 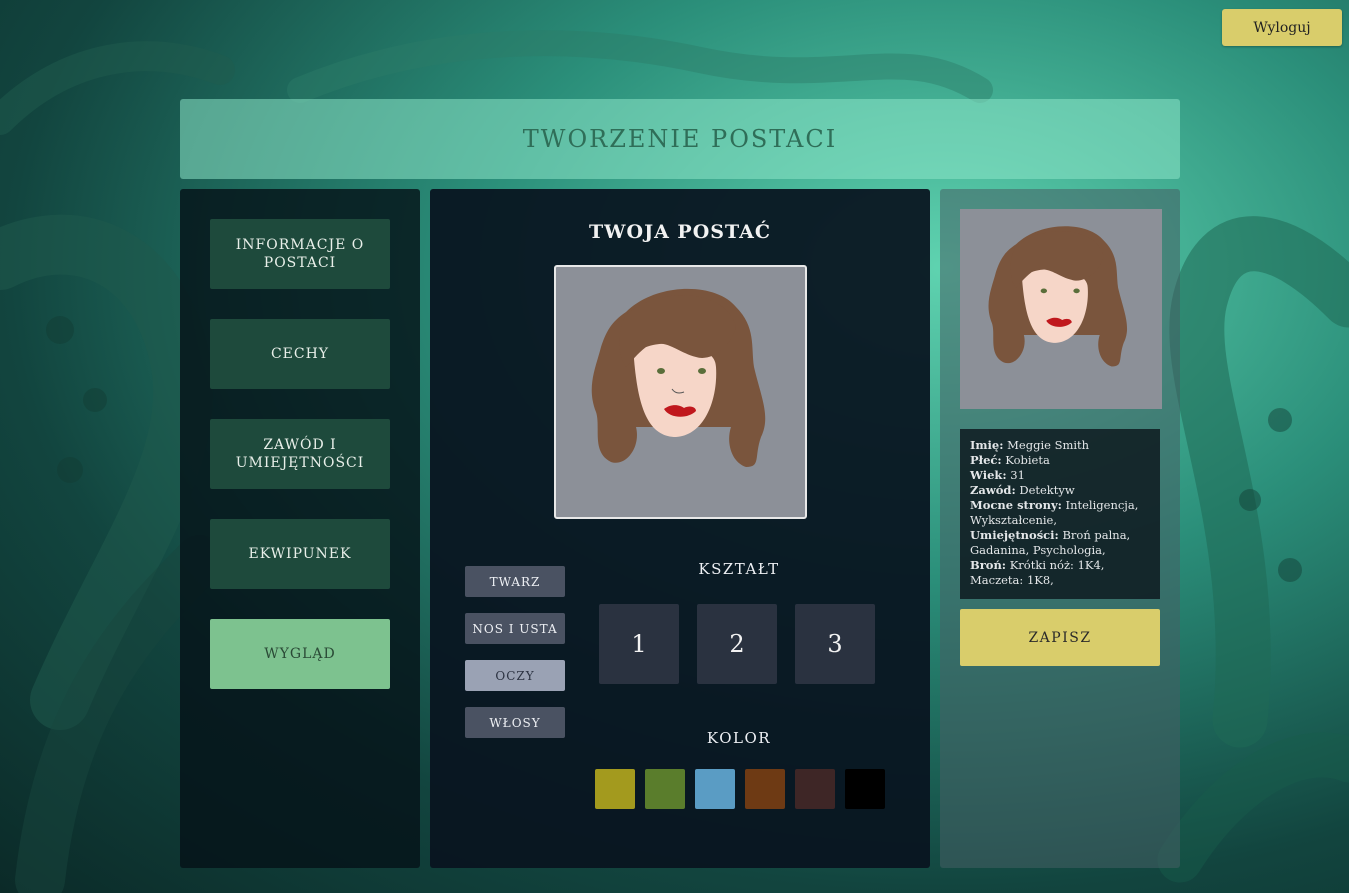 What do you see at coordinates (1282, 27) in the screenshot?
I see `logout-button: Wyloguj` at bounding box center [1282, 27].